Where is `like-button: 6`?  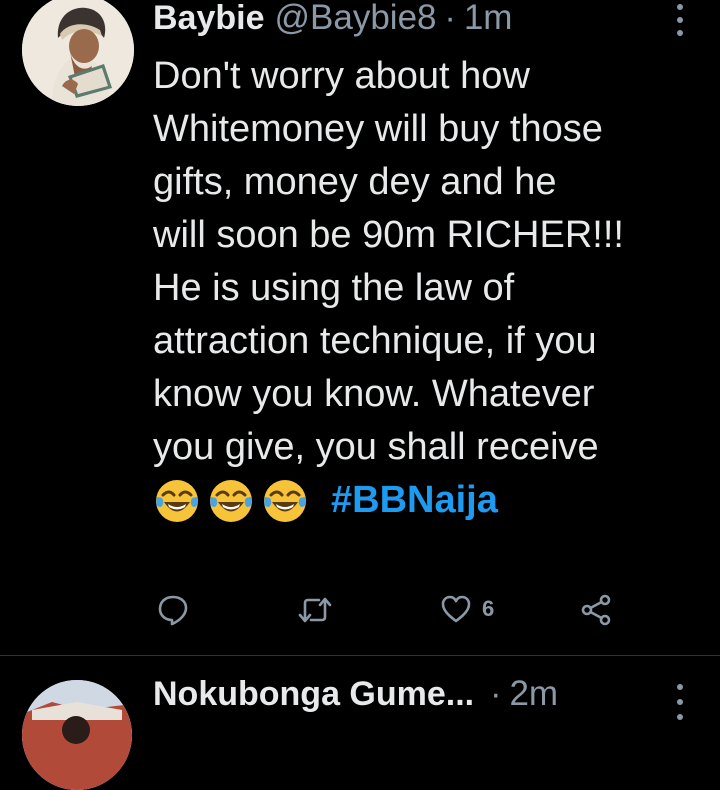
like-button: 6 is located at coordinates (467, 609).